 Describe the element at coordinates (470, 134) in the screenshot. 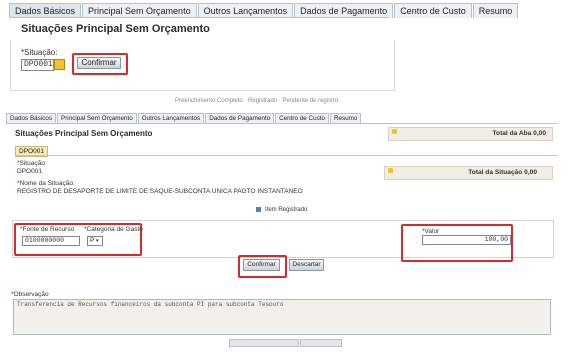

I see `total-aba-bar: Total da Aba 0,00` at that location.